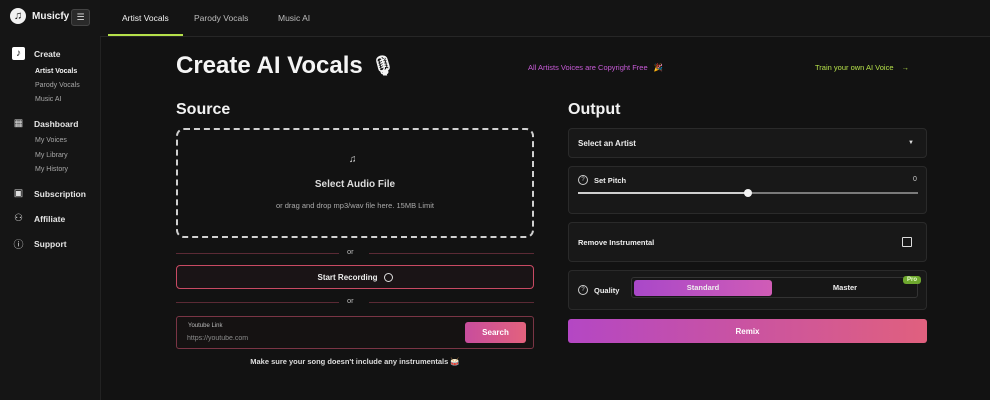 This screenshot has height=400, width=990. Describe the element at coordinates (50, 243) in the screenshot. I see `sidebar-item-label: Support` at that location.